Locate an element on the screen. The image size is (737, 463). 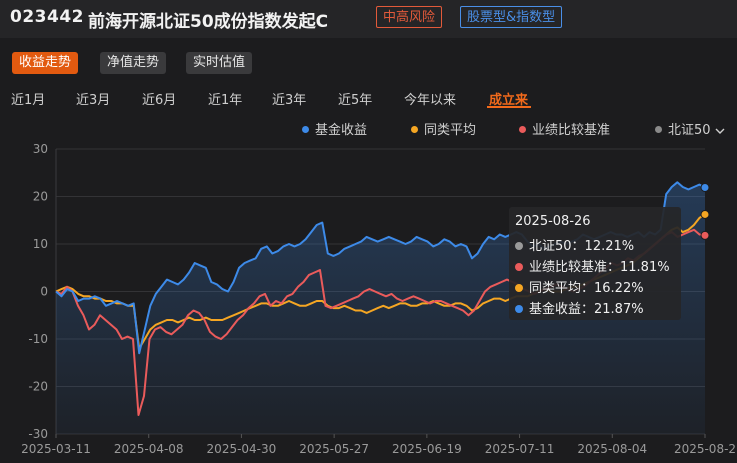
tooltip-dot-benchmark is located at coordinates (519, 266).